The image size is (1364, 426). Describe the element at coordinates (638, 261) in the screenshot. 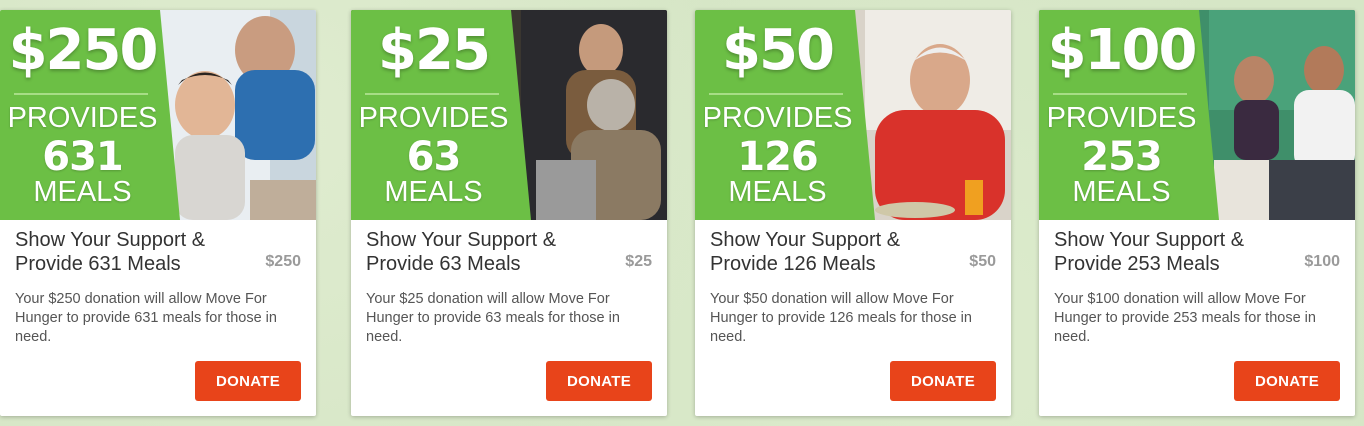

I see `card-price: $25` at that location.